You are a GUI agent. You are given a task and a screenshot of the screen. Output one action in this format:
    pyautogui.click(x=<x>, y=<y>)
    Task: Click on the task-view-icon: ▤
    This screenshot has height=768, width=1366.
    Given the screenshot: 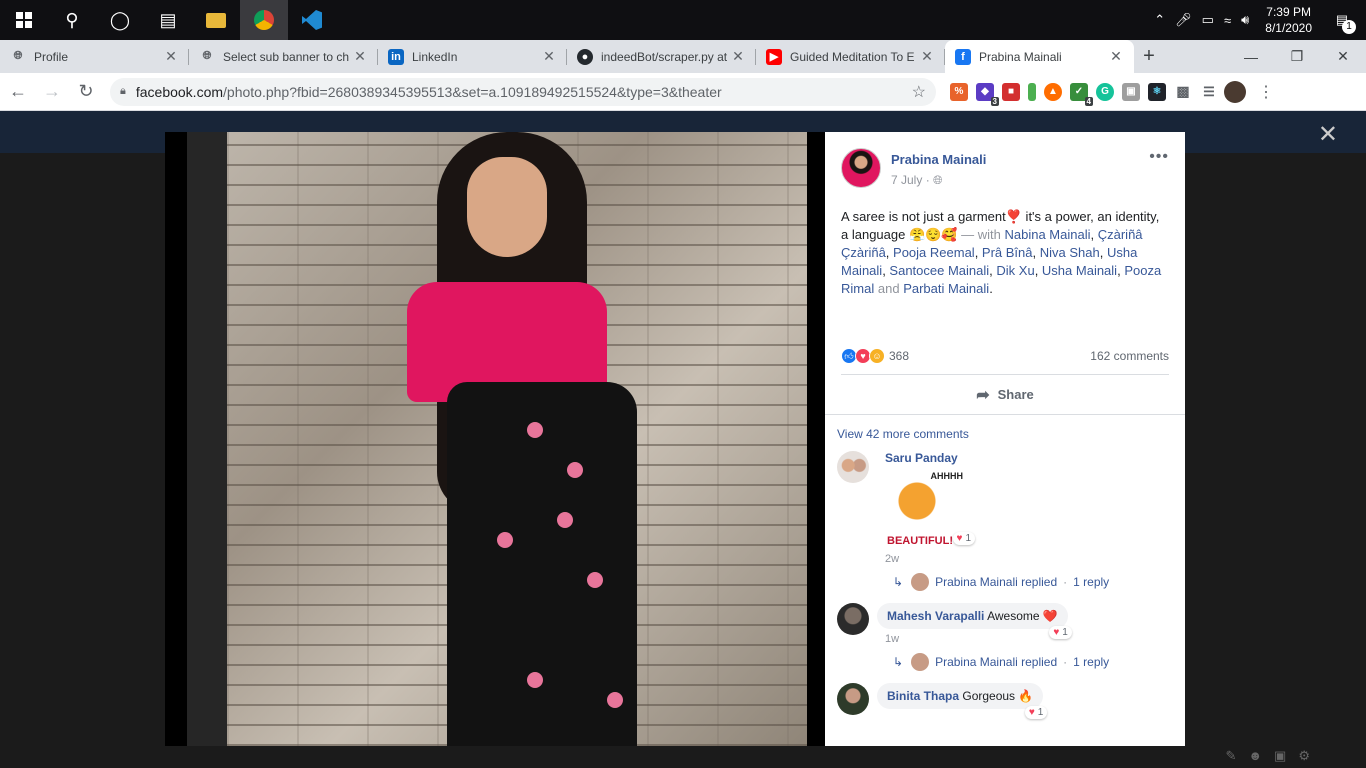 What is the action you would take?
    pyautogui.click(x=168, y=20)
    